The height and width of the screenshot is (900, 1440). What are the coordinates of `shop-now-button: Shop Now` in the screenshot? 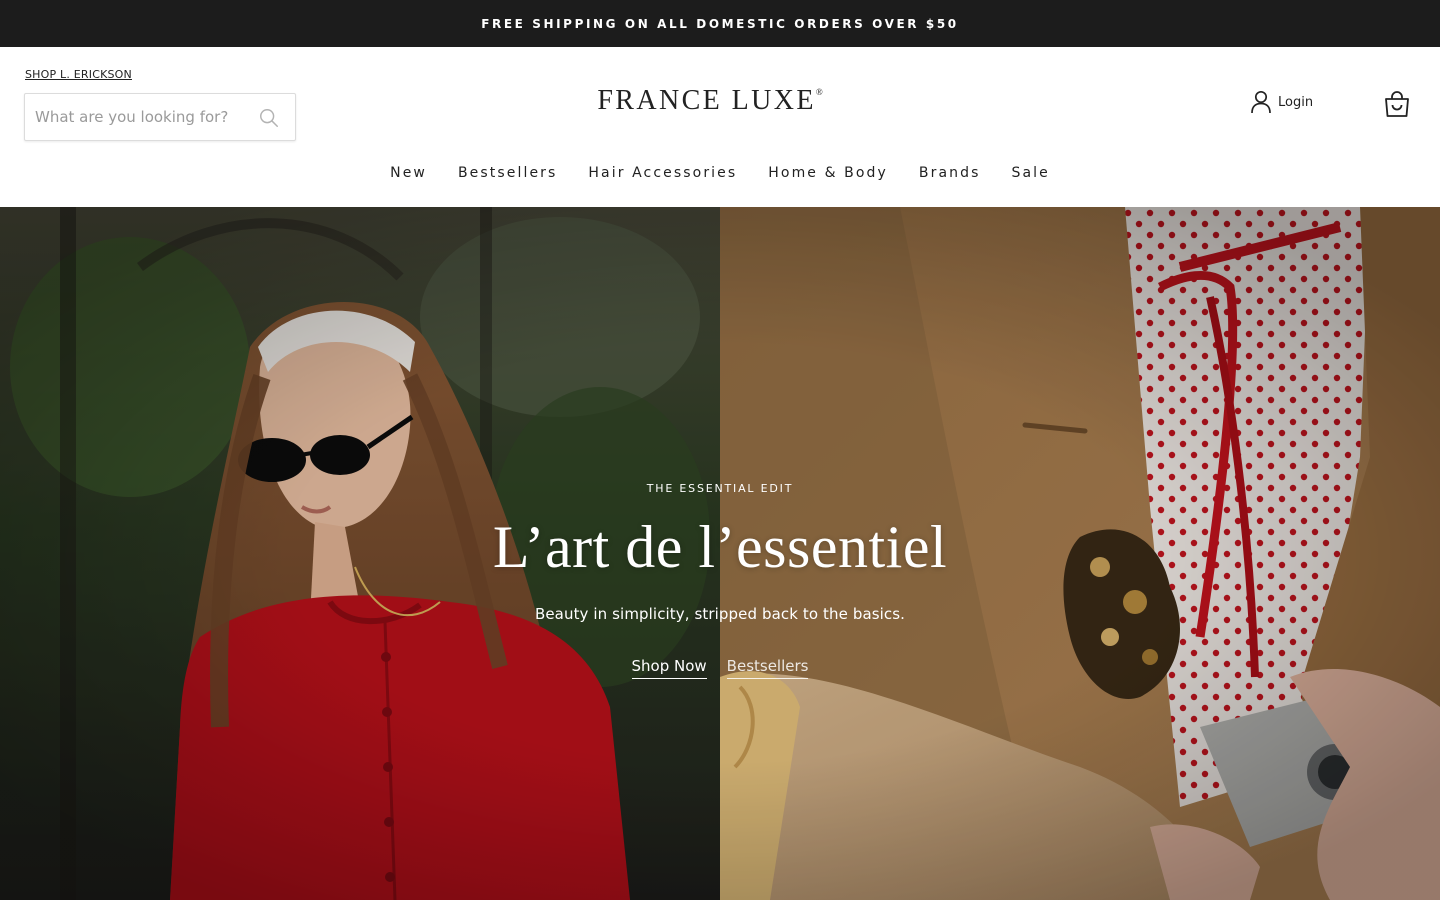 It's located at (669, 668).